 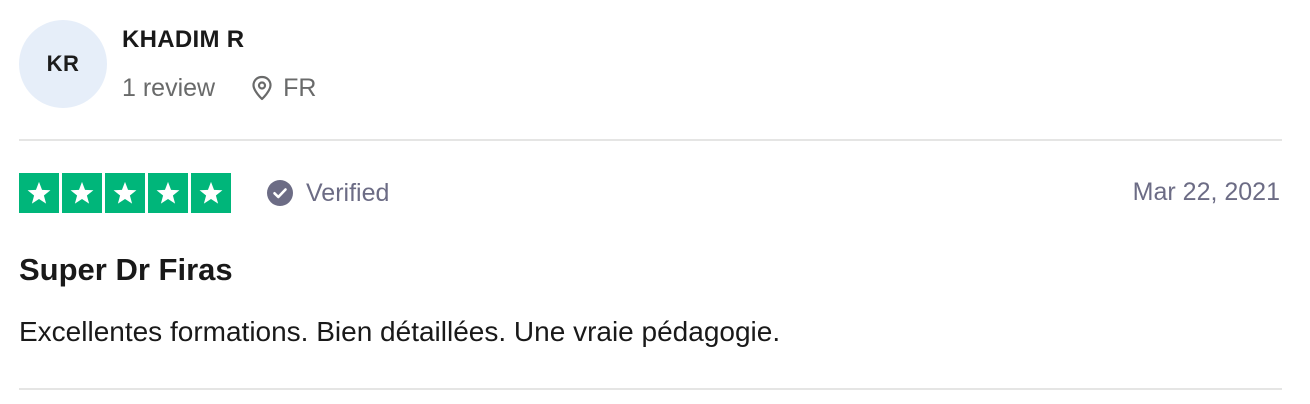 I want to click on verified-badge: Verified, so click(x=327, y=193).